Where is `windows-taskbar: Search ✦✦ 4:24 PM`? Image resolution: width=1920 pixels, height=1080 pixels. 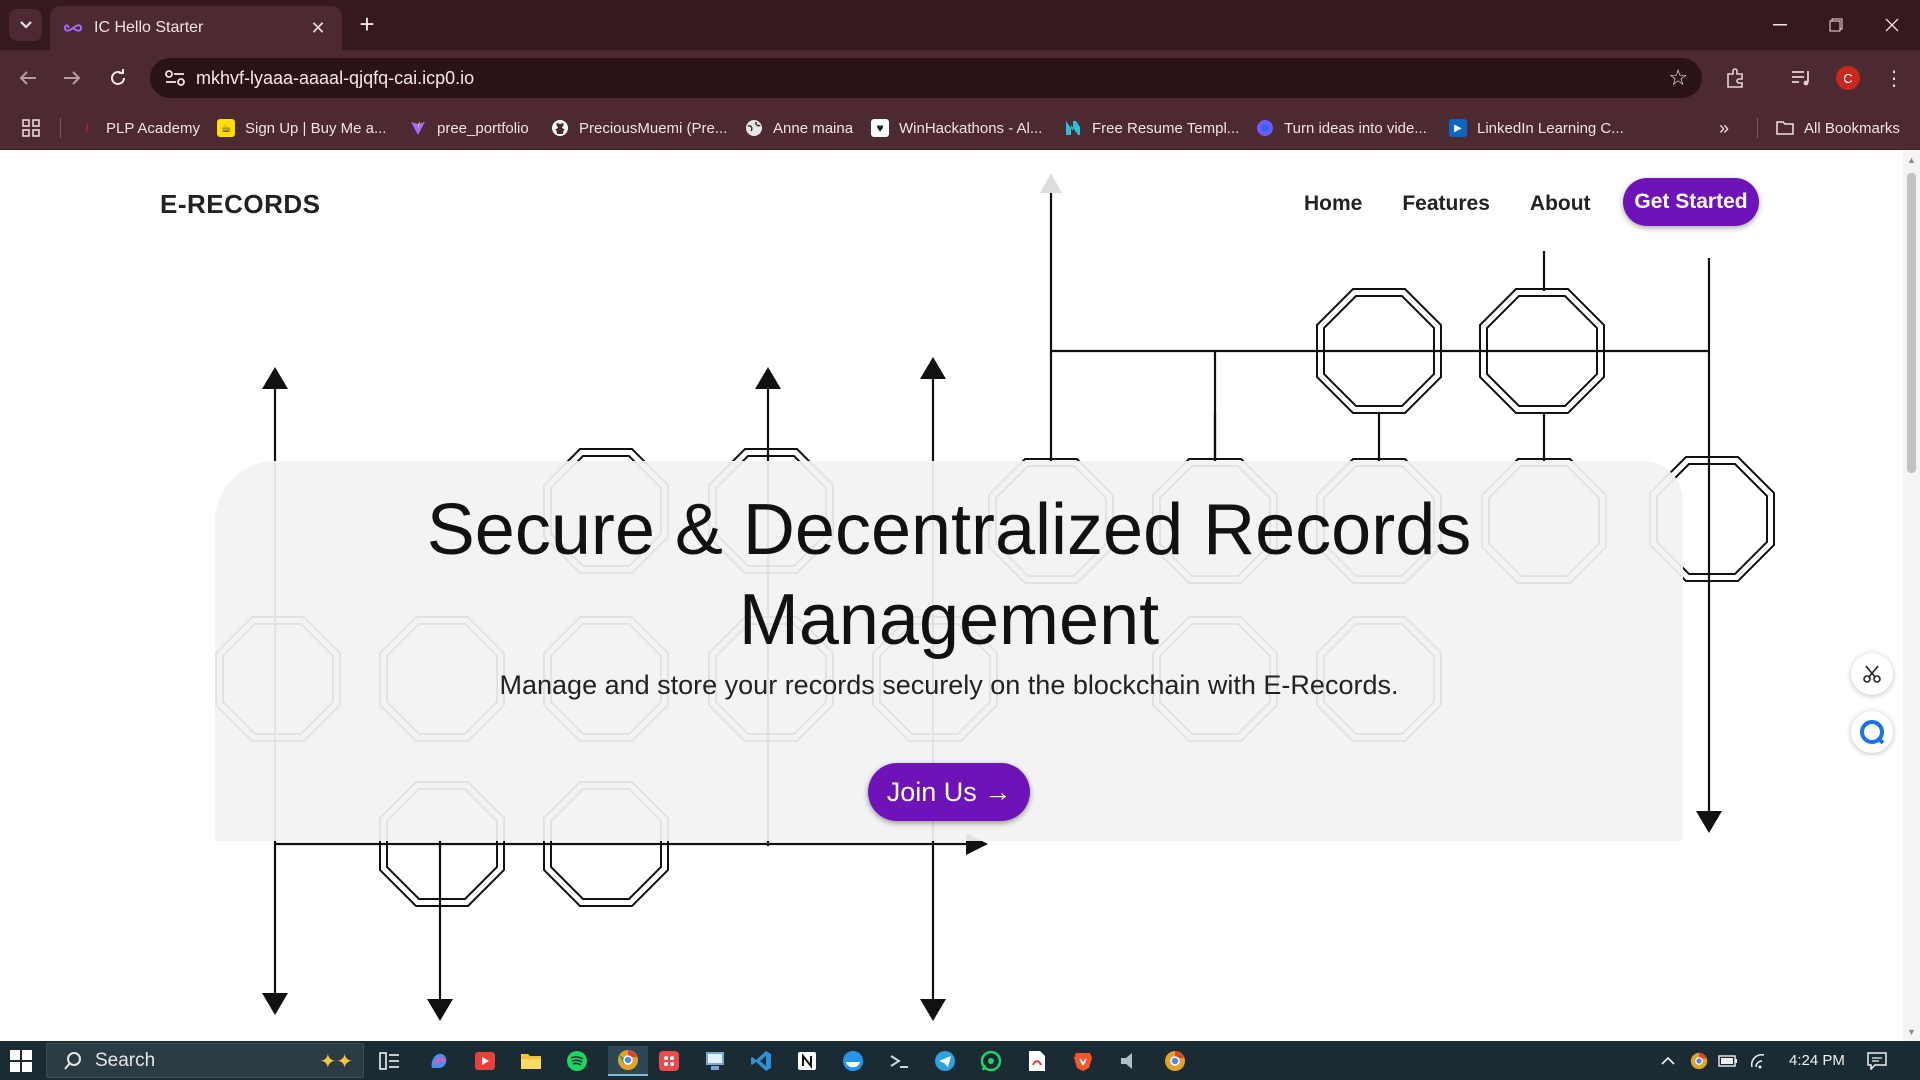
windows-taskbar: Search ✦✦ 4:24 PM is located at coordinates (960, 1060).